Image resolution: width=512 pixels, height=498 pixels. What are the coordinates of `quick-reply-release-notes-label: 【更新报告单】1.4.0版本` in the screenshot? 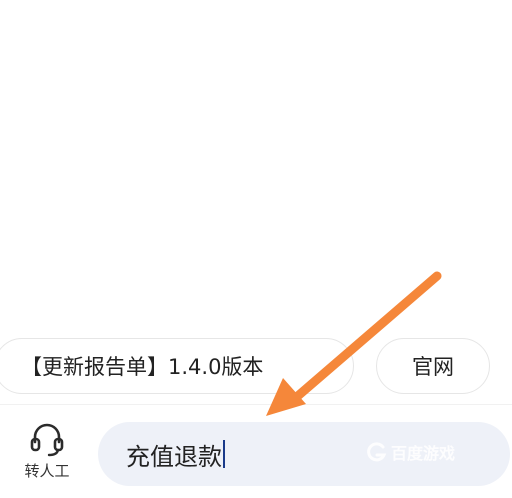 It's located at (142, 367).